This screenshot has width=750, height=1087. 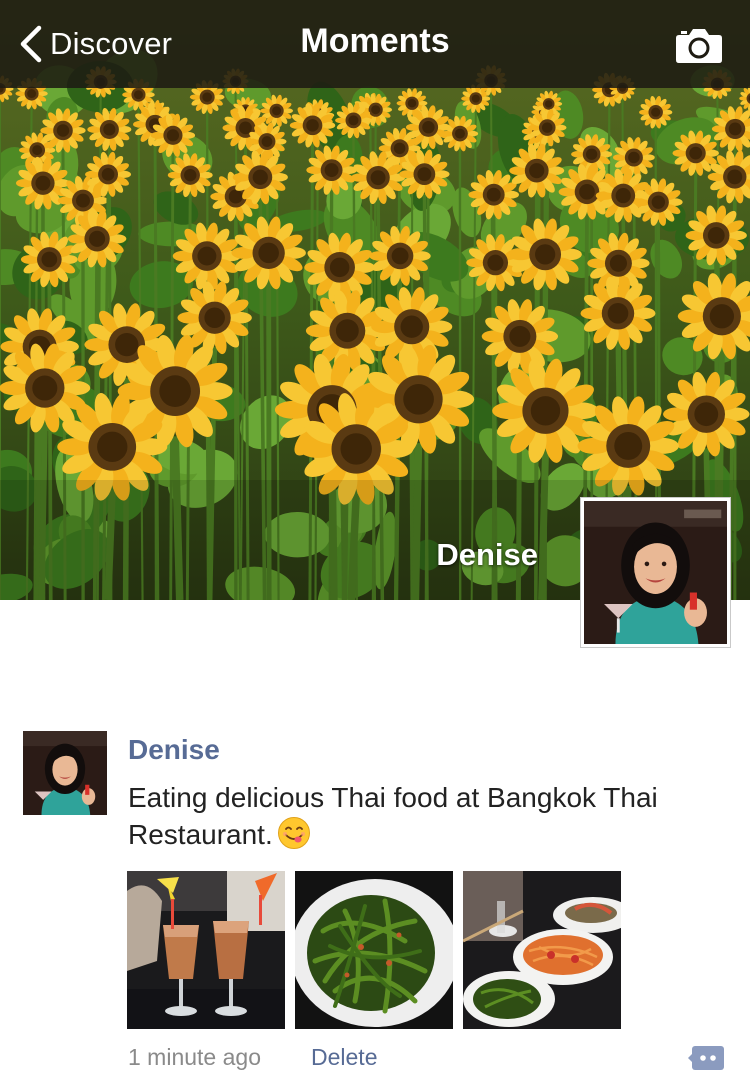 What do you see at coordinates (375, 44) in the screenshot?
I see `navigation-bar: Discover Moments` at bounding box center [375, 44].